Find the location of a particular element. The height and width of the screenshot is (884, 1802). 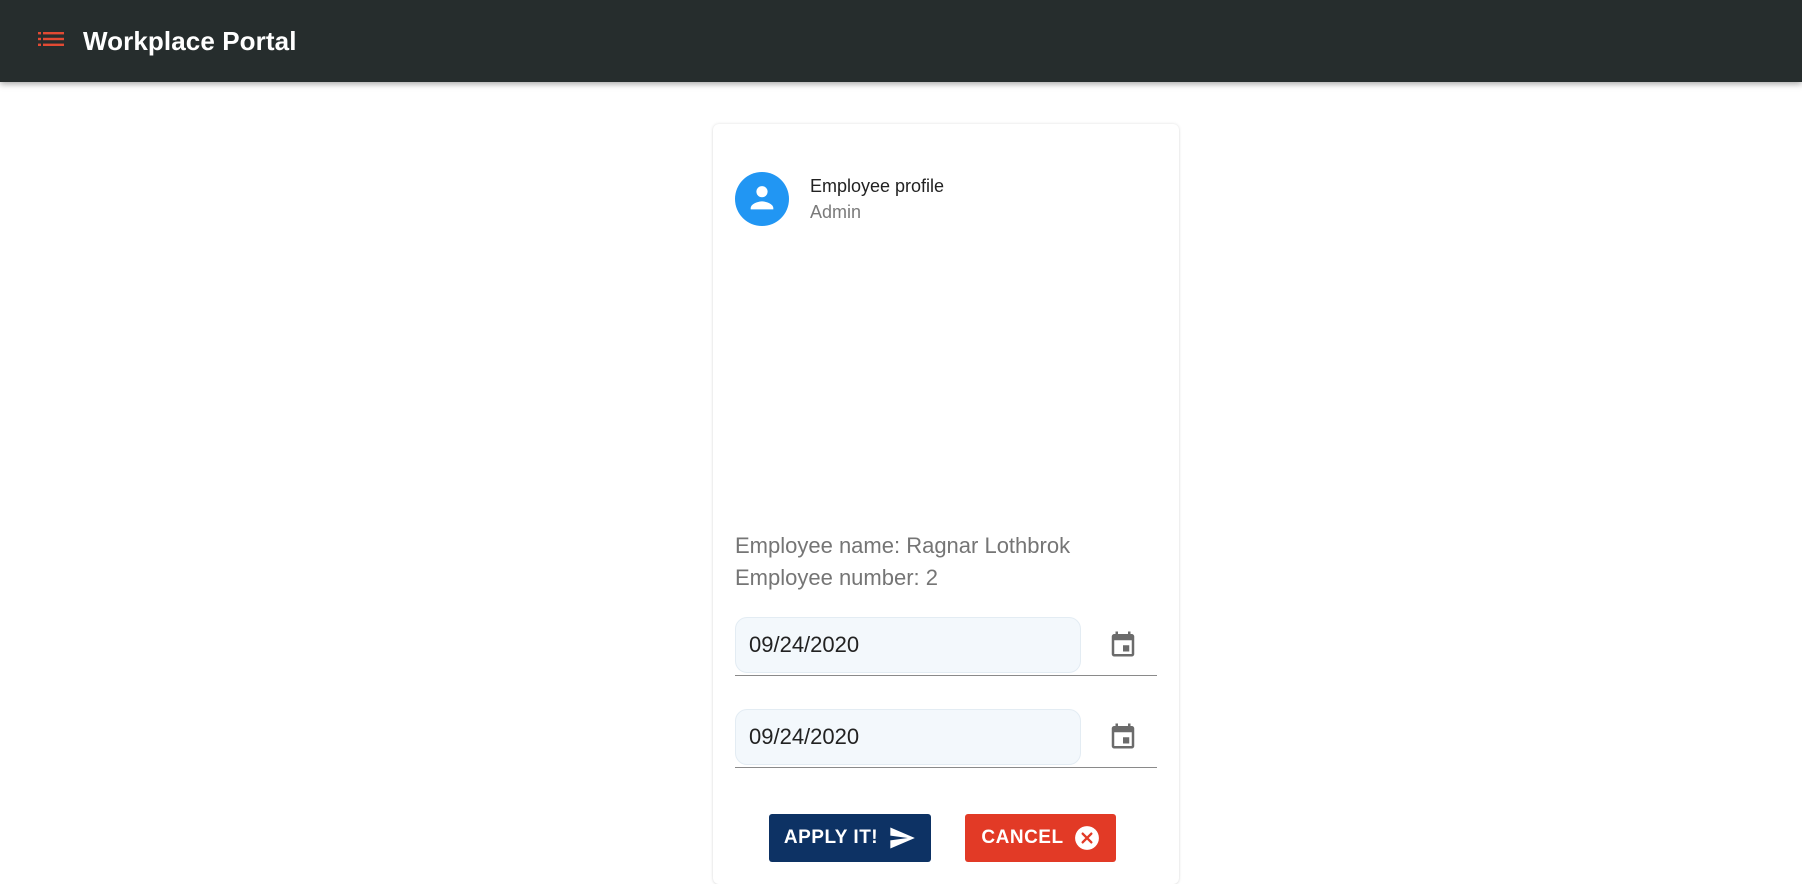

apply-button-label: APPLY IT! is located at coordinates (831, 837).